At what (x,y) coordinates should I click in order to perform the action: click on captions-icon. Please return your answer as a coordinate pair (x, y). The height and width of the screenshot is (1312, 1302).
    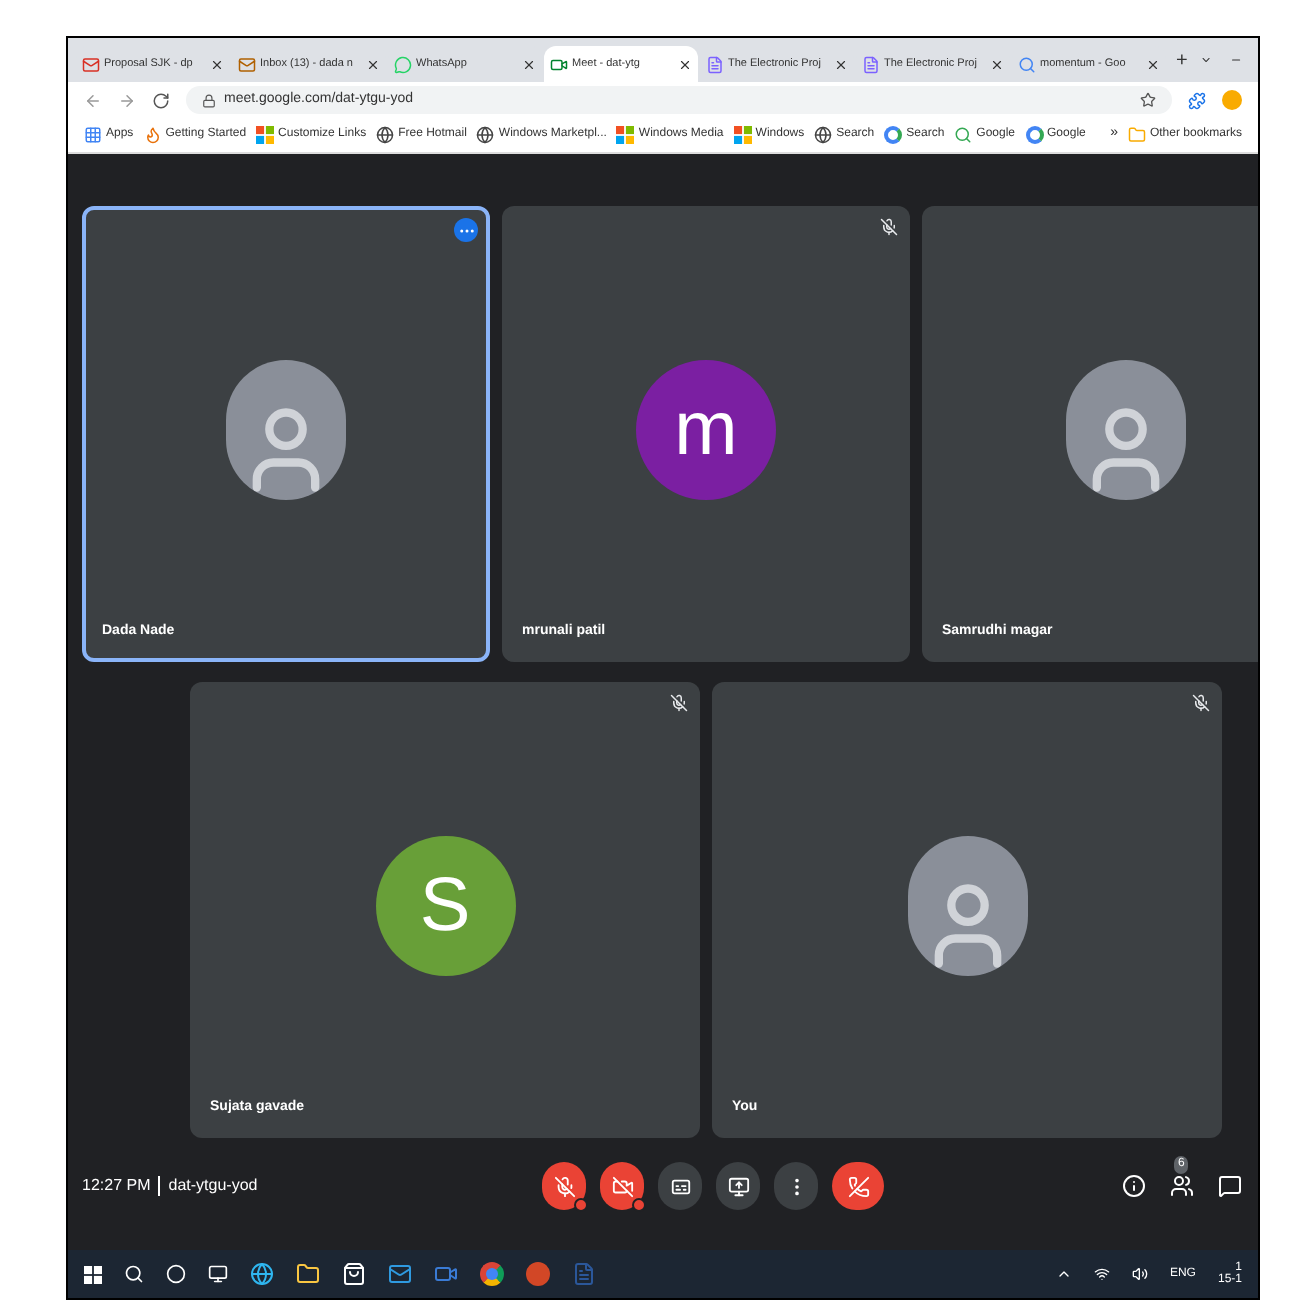
    Looking at the image, I should click on (680, 1186).